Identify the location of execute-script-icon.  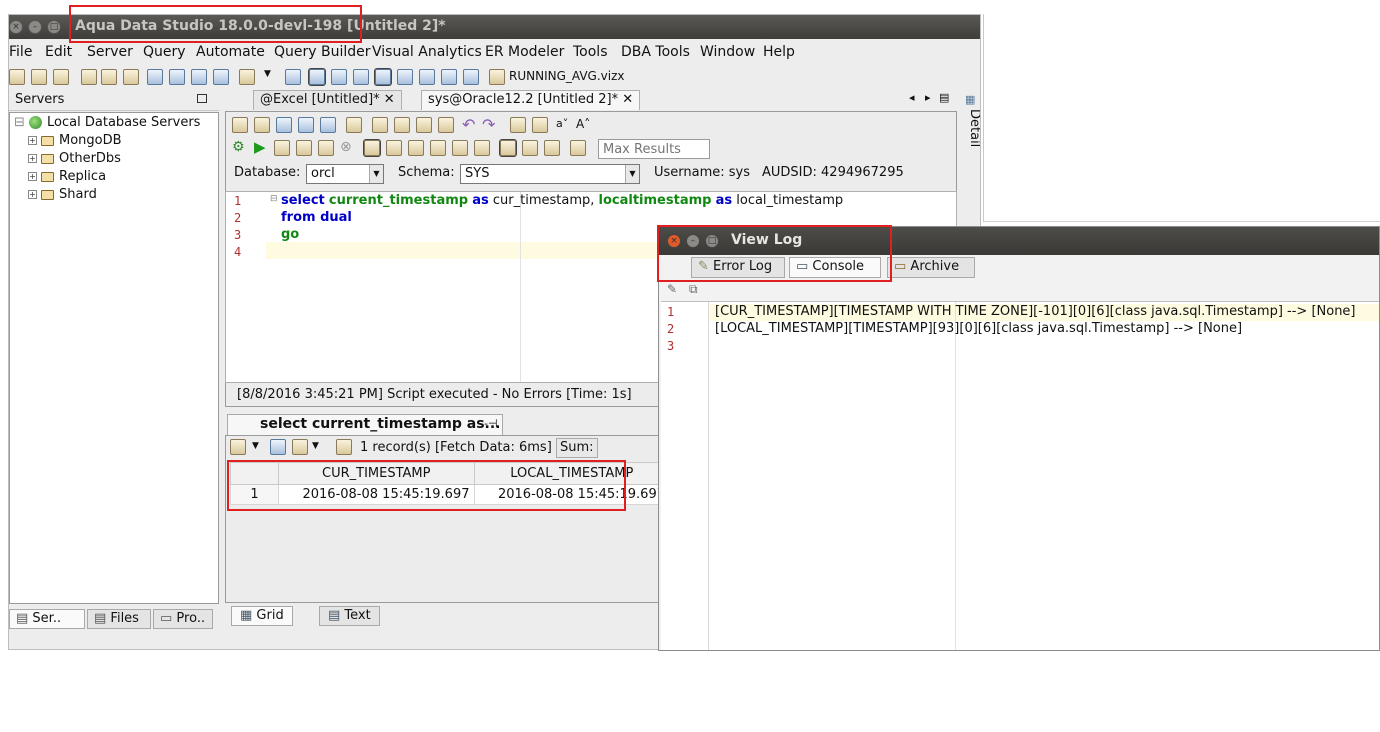
(326, 148).